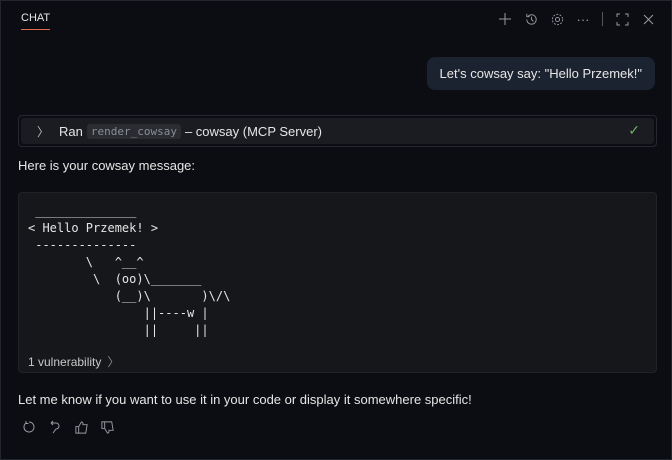  What do you see at coordinates (648, 19) in the screenshot?
I see `close-icon` at bounding box center [648, 19].